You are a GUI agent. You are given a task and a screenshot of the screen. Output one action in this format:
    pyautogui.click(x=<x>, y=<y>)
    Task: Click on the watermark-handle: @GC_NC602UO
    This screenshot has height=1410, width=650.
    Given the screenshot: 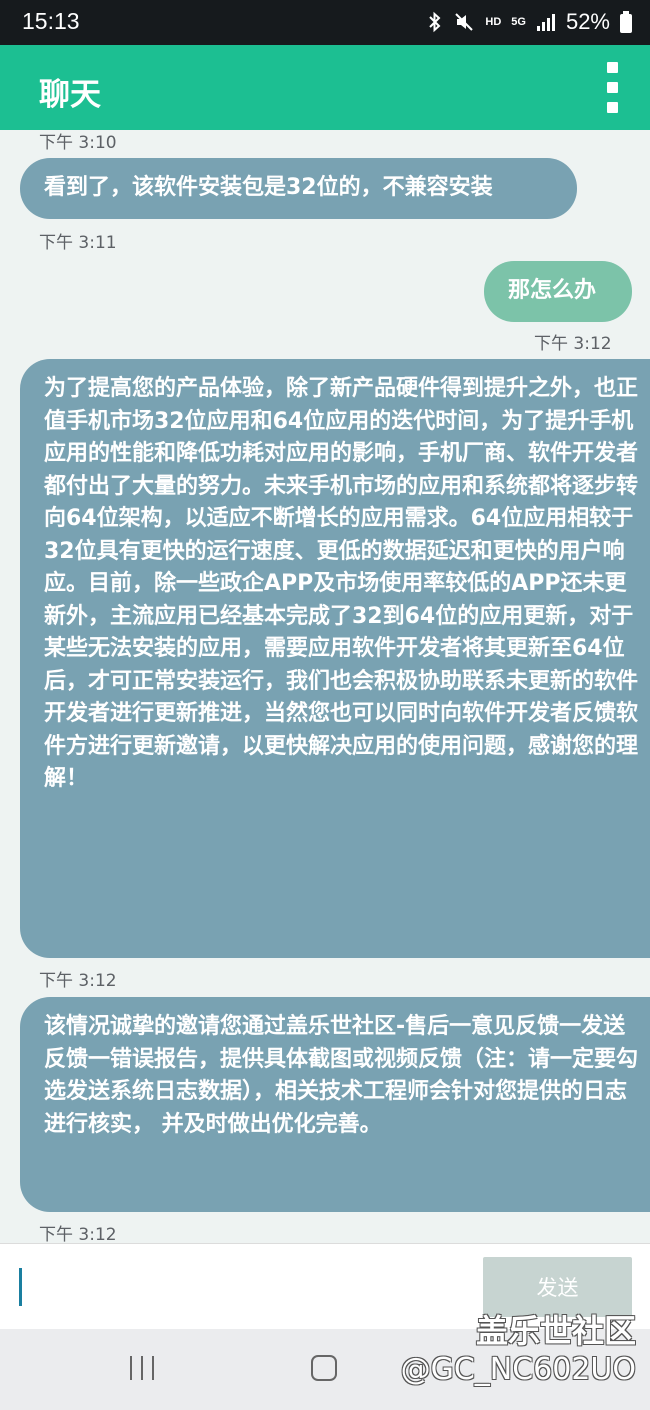 What is the action you would take?
    pyautogui.click(x=518, y=1369)
    